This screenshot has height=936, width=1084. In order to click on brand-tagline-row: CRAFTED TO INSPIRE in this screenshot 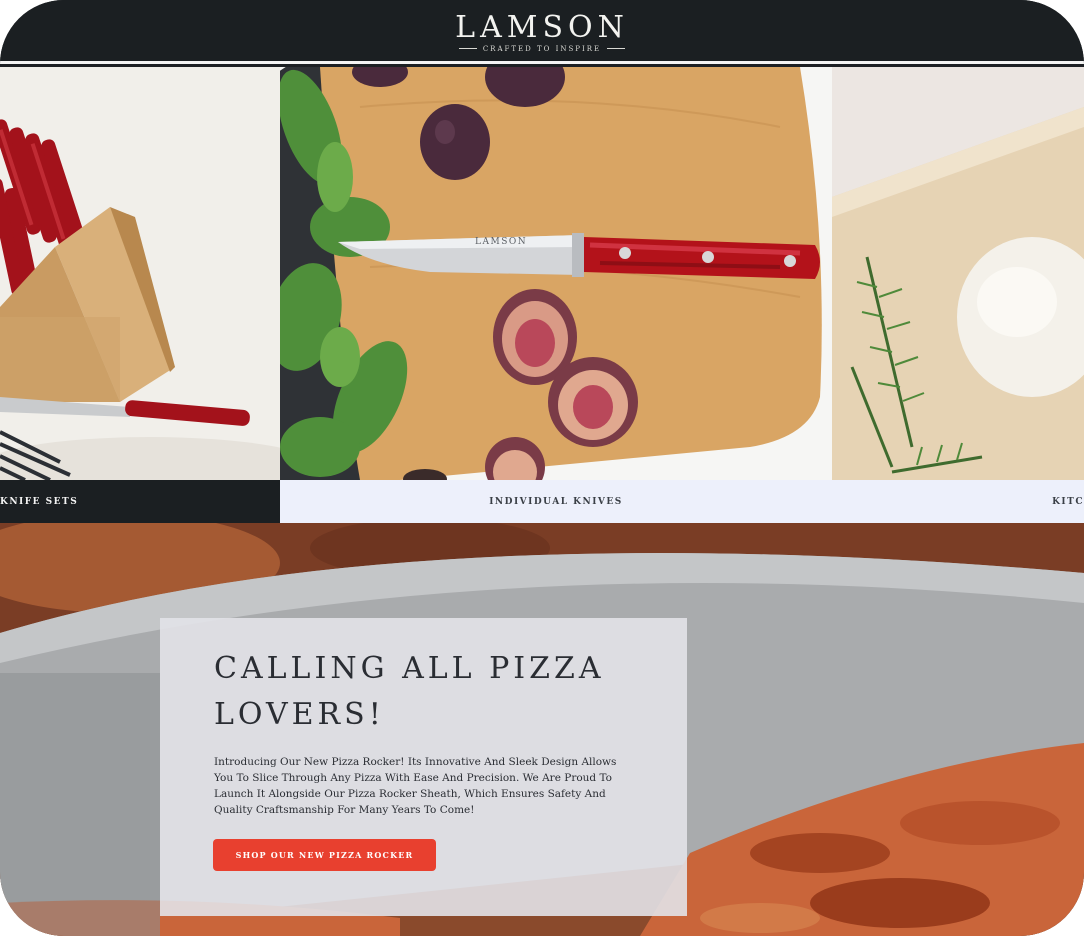, I will do `click(542, 48)`.